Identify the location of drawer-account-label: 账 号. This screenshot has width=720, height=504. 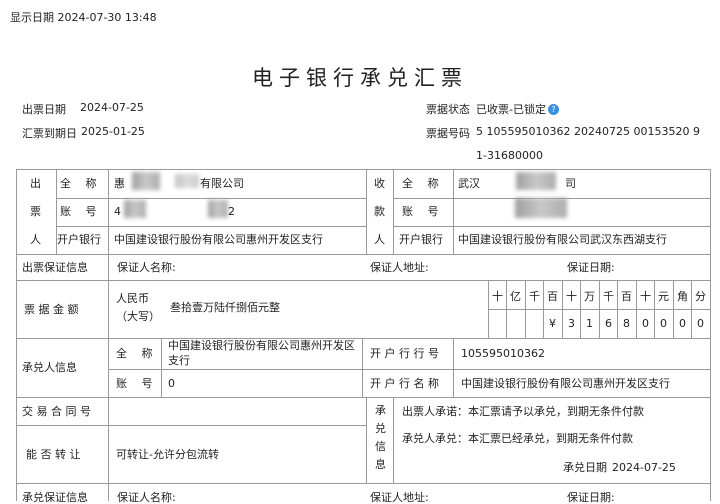
(78, 211).